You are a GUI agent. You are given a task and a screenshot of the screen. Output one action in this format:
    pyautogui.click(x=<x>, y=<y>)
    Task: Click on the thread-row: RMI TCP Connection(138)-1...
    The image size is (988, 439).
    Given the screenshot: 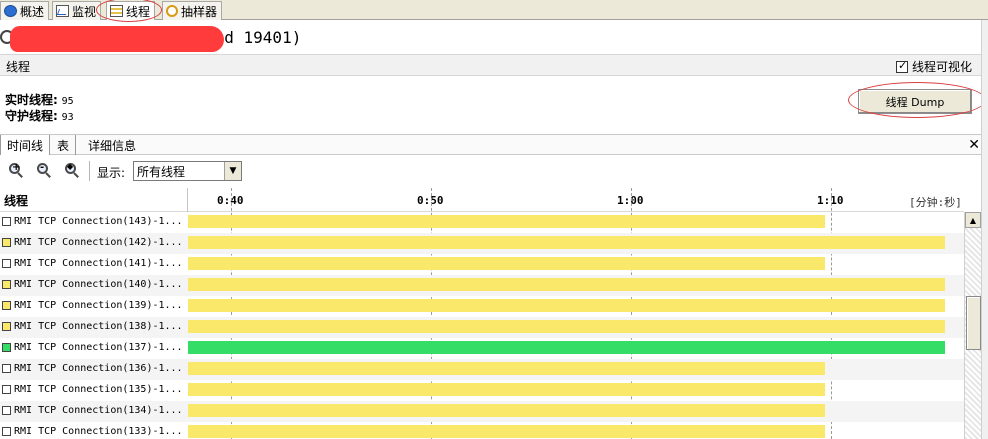 What is the action you would take?
    pyautogui.click(x=482, y=327)
    